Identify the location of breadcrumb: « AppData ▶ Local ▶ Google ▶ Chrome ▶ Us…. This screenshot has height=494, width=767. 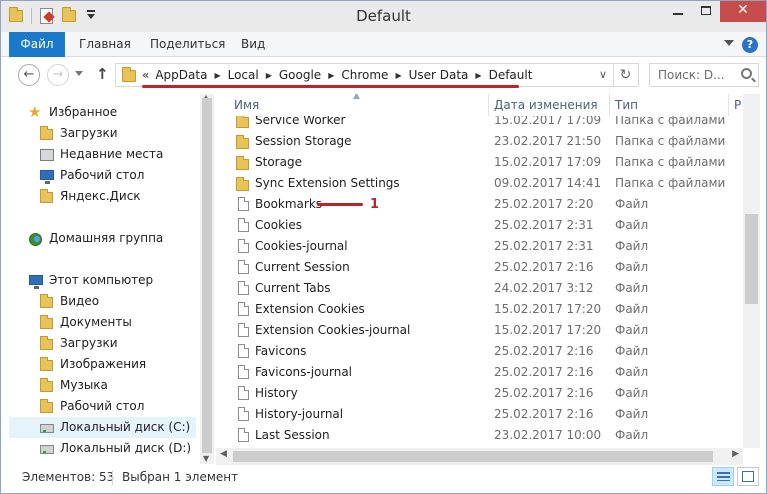
(337, 75).